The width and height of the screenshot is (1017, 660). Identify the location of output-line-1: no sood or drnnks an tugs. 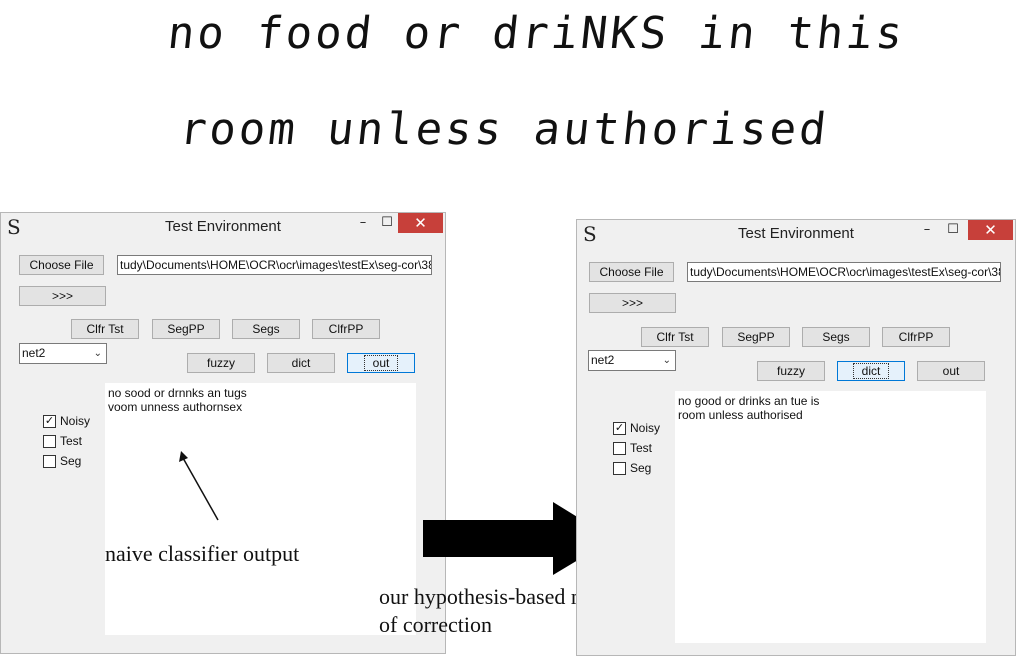
(177, 393).